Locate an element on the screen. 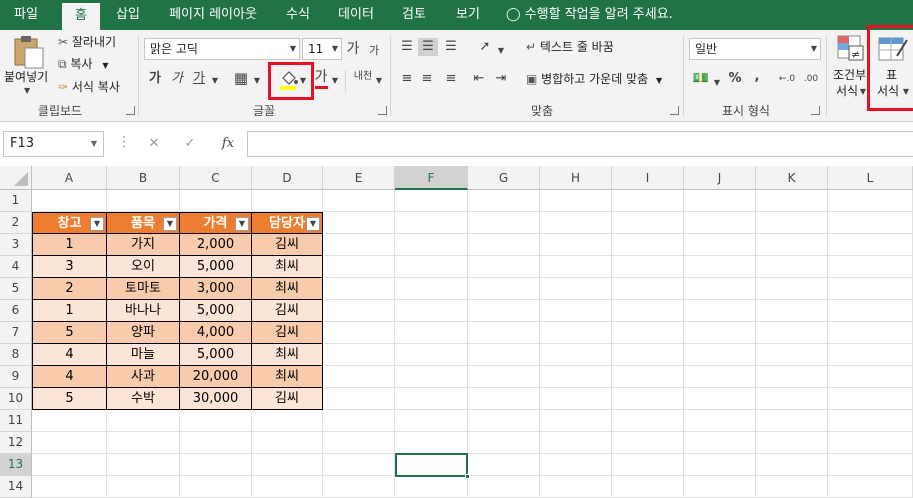 This screenshot has height=498, width=913. number-format-select: 일반 ▼ is located at coordinates (755, 49).